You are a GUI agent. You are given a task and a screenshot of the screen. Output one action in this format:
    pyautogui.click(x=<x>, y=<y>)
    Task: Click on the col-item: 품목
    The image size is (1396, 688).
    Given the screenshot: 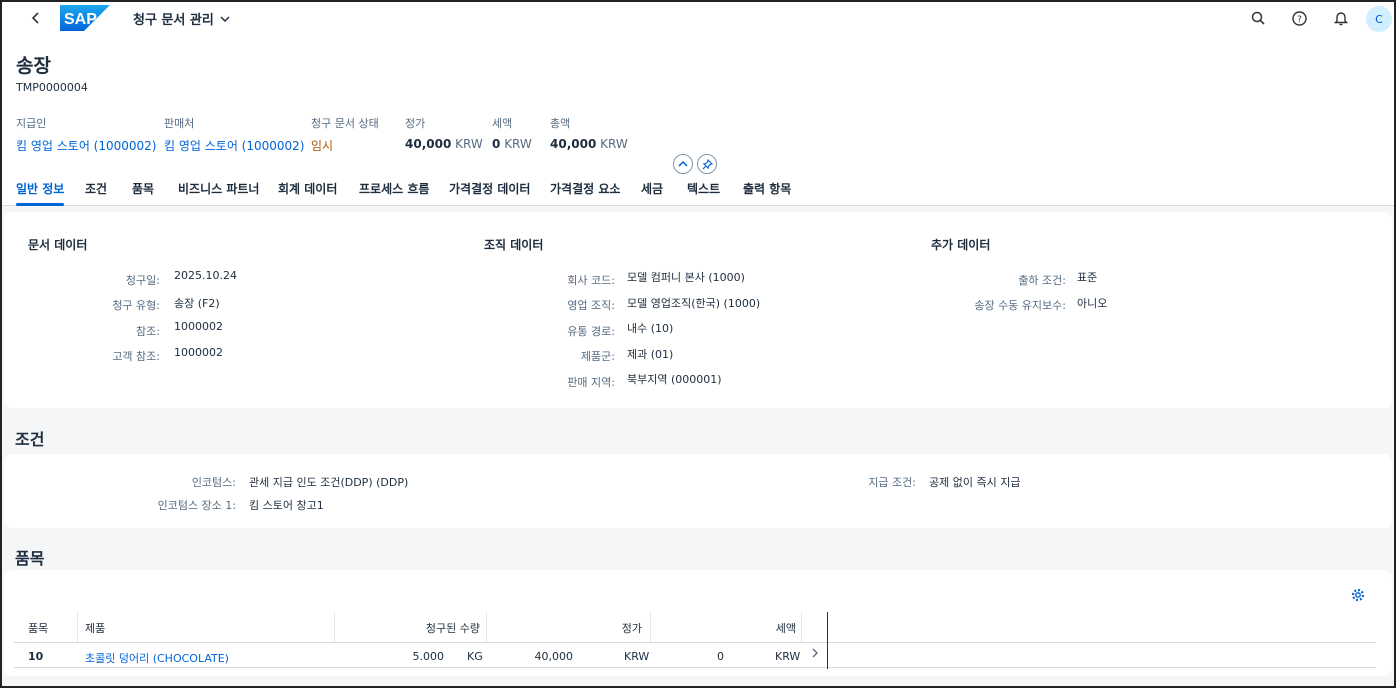 What is the action you would take?
    pyautogui.click(x=38, y=628)
    